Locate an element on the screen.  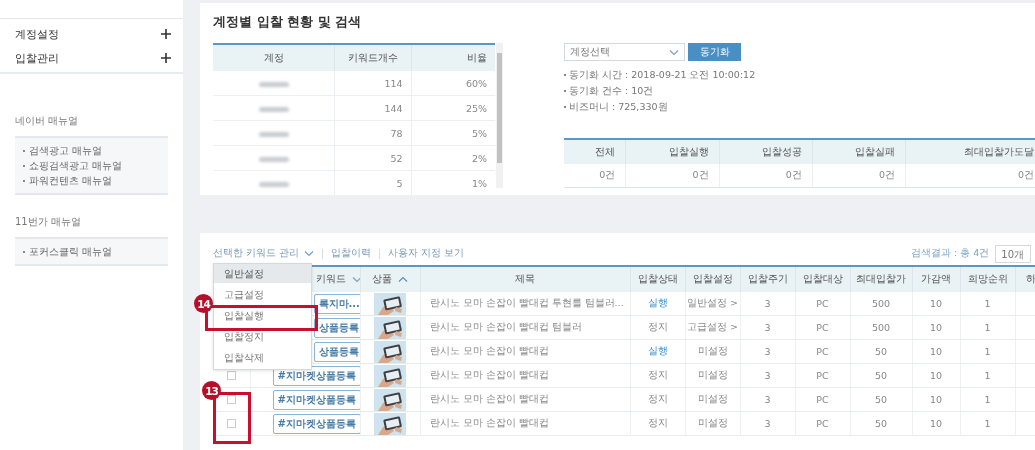
column-header: 계정 is located at coordinates (274, 57).